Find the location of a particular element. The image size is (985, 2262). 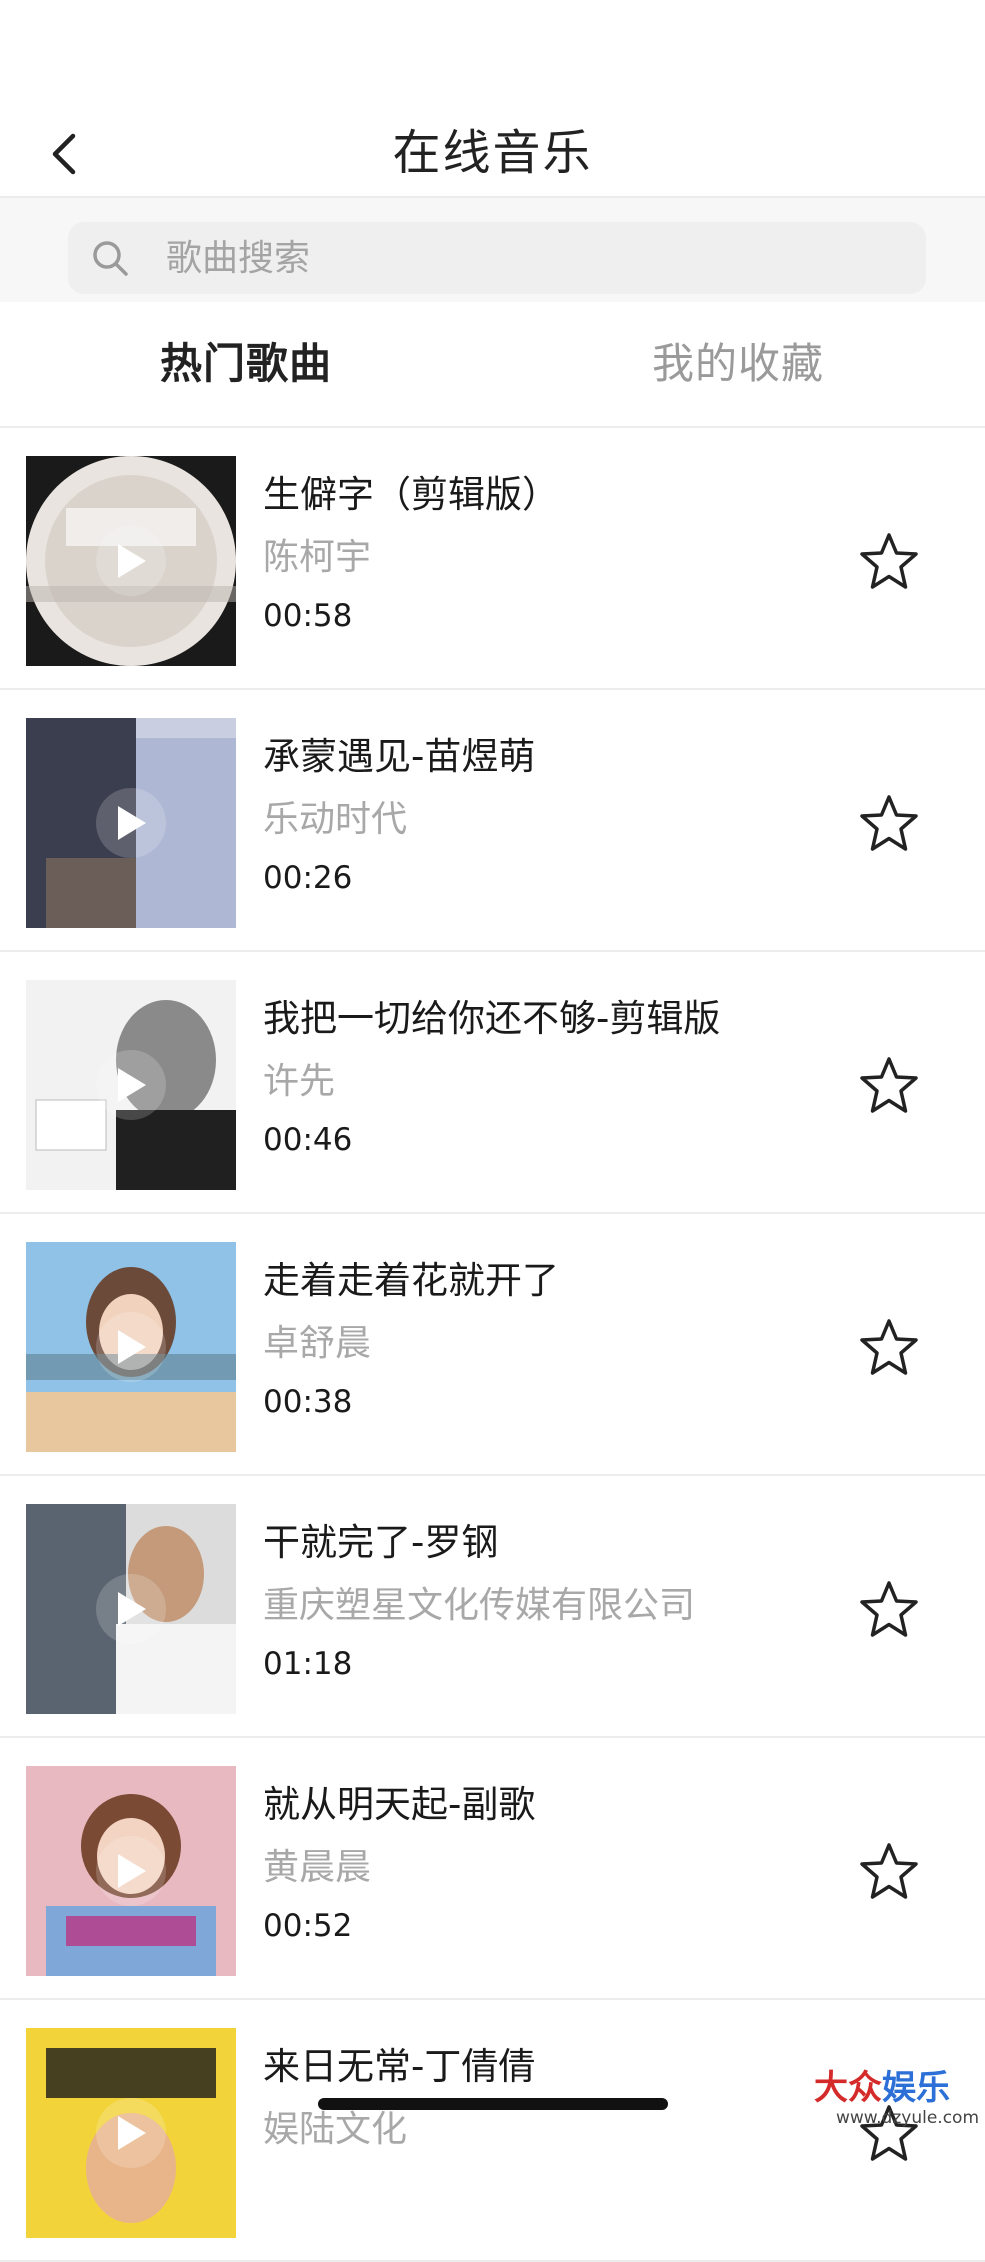

song-title: 承蒙遇见-苗煜萌 is located at coordinates (399, 756).